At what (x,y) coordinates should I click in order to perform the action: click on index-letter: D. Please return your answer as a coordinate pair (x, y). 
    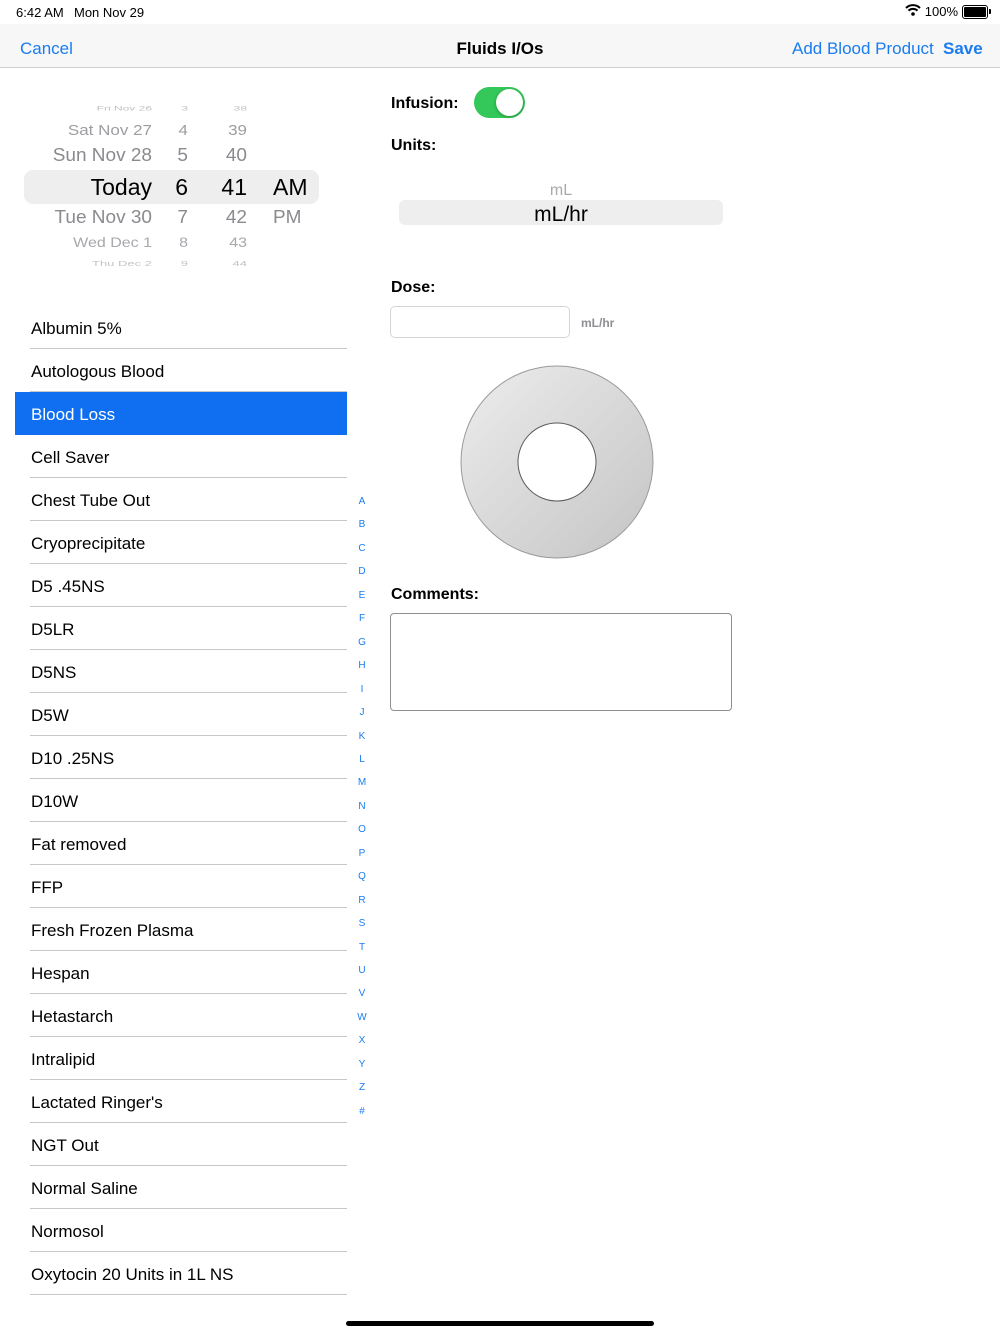
    Looking at the image, I should click on (362, 571).